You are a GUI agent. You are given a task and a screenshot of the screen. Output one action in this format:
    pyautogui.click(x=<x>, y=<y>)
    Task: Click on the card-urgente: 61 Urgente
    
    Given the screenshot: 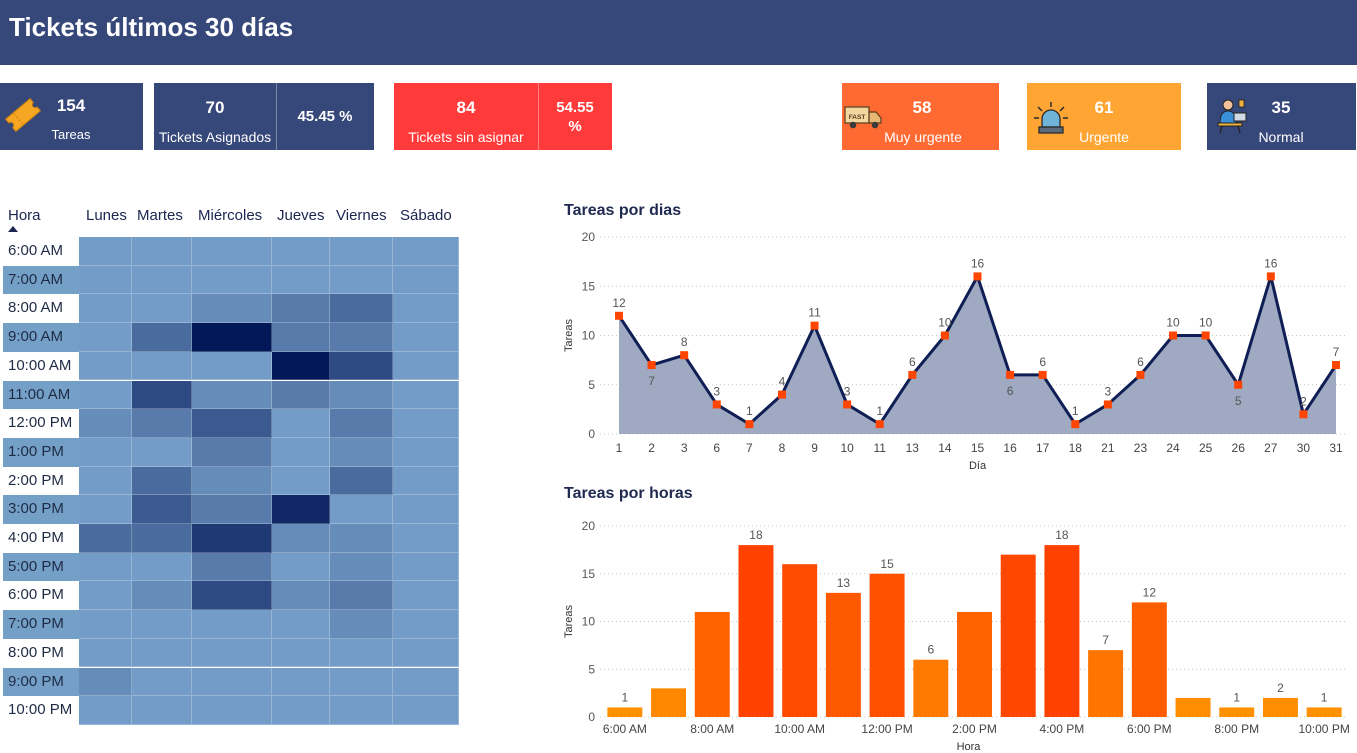 What is the action you would take?
    pyautogui.click(x=1104, y=116)
    